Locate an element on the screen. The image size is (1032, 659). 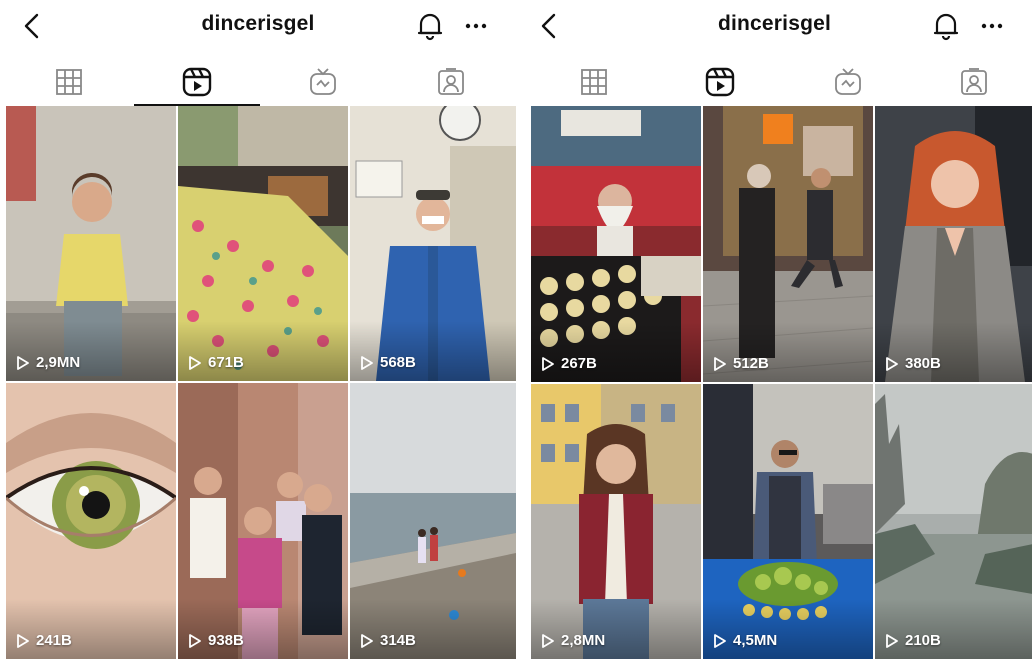
view-count: 267B is located at coordinates (569, 363).